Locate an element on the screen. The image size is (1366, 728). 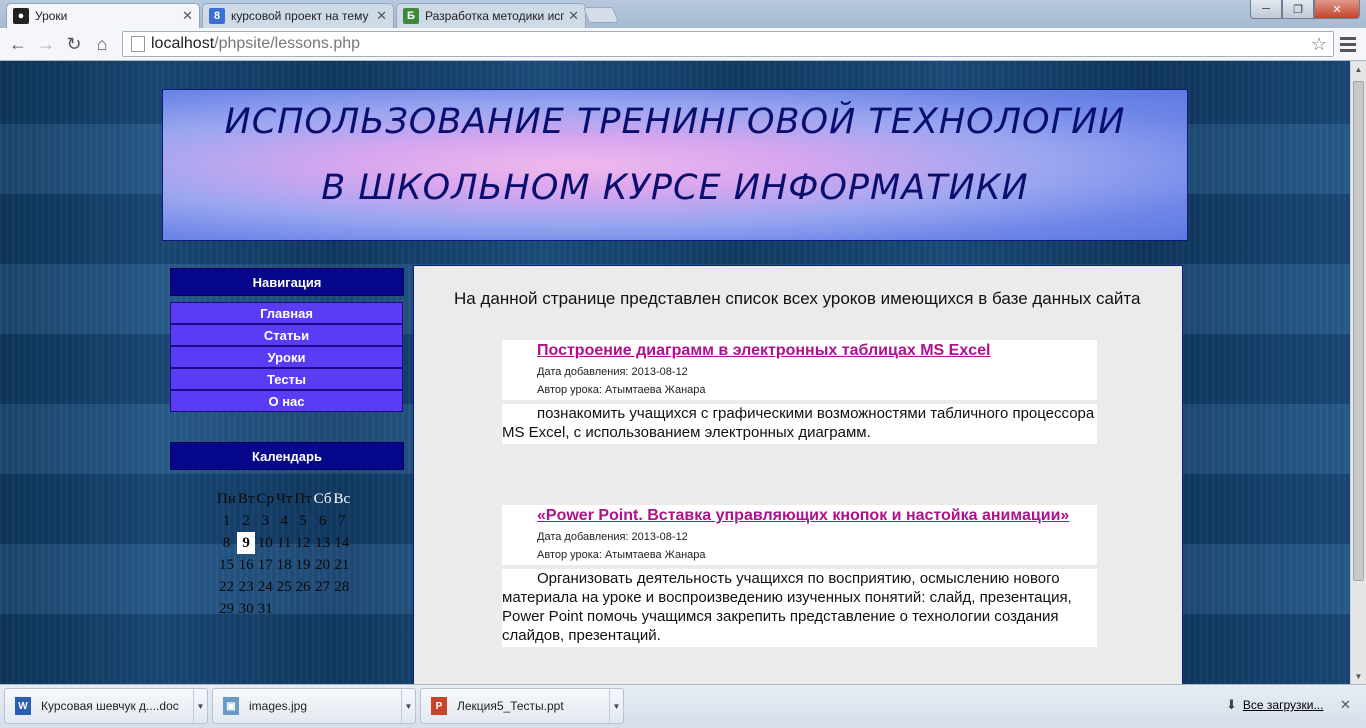
download-item: W Курсовая шевчук д....doc ▼ is located at coordinates (106, 706).